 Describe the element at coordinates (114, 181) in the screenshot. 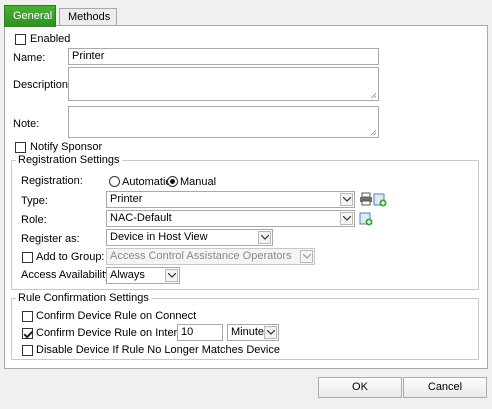

I see `automatic-radio` at that location.